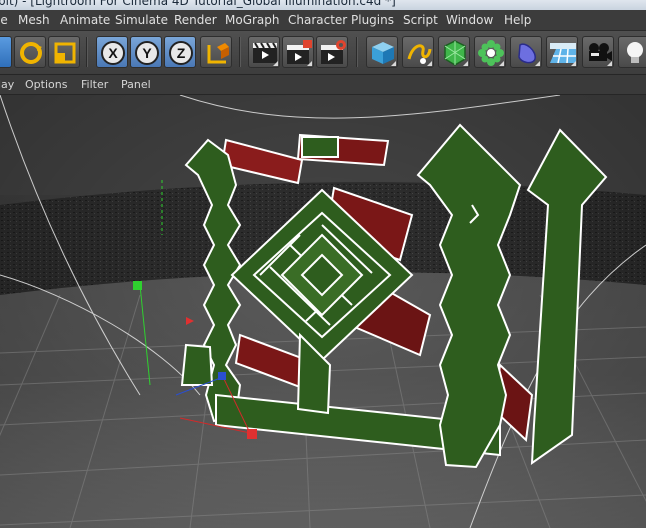 The image size is (646, 528). I want to click on light-icon, so click(635, 52).